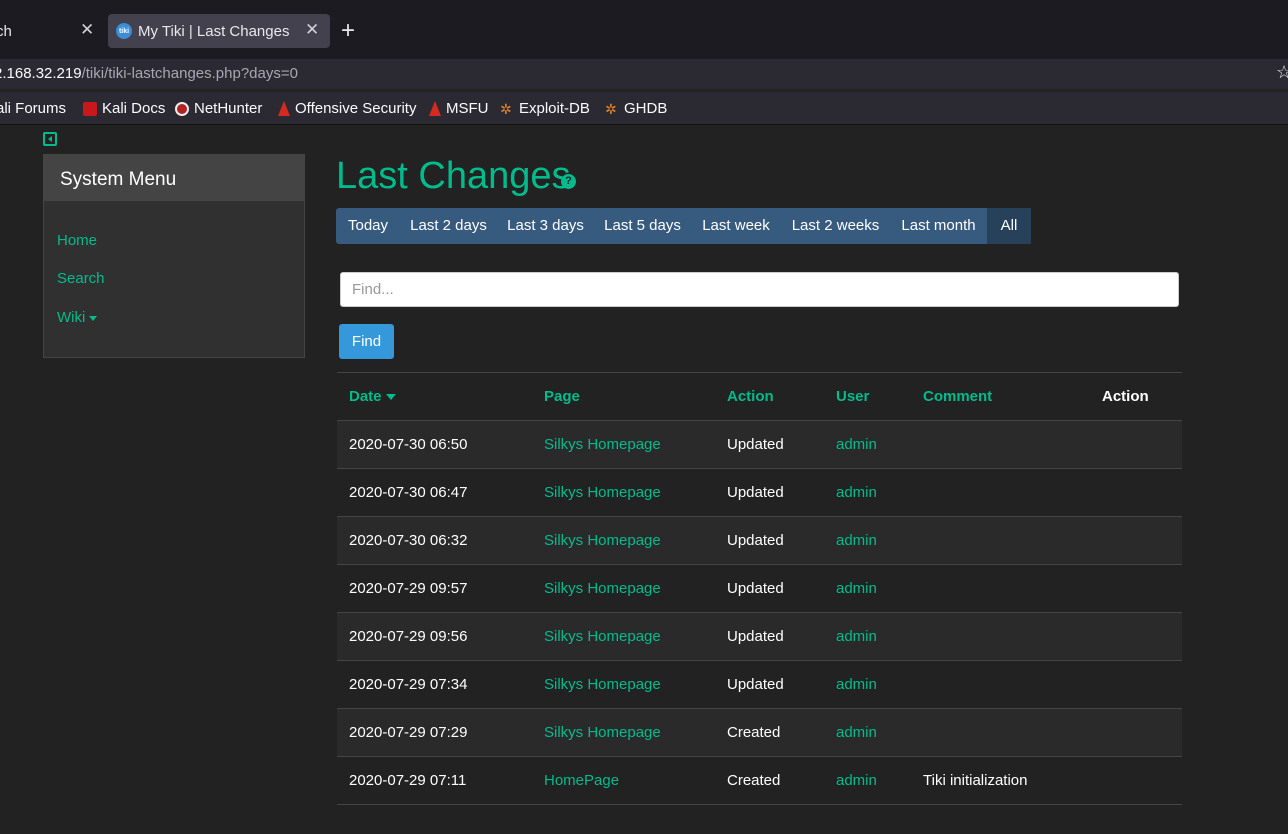 Image resolution: width=1288 pixels, height=834 pixels. What do you see at coordinates (435, 108) in the screenshot?
I see `msfu-icon` at bounding box center [435, 108].